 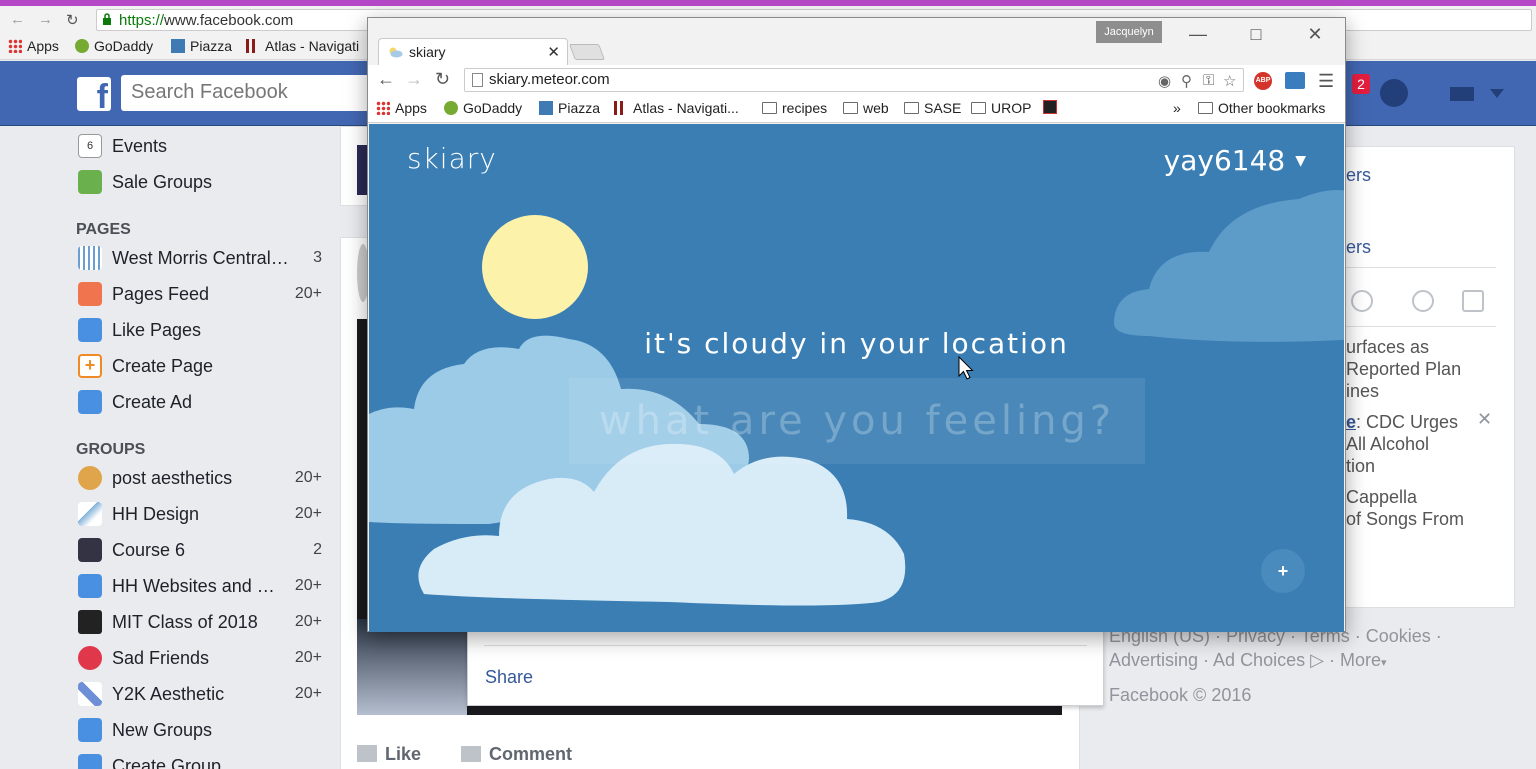 What do you see at coordinates (509, 677) in the screenshot?
I see `share-button: Share` at bounding box center [509, 677].